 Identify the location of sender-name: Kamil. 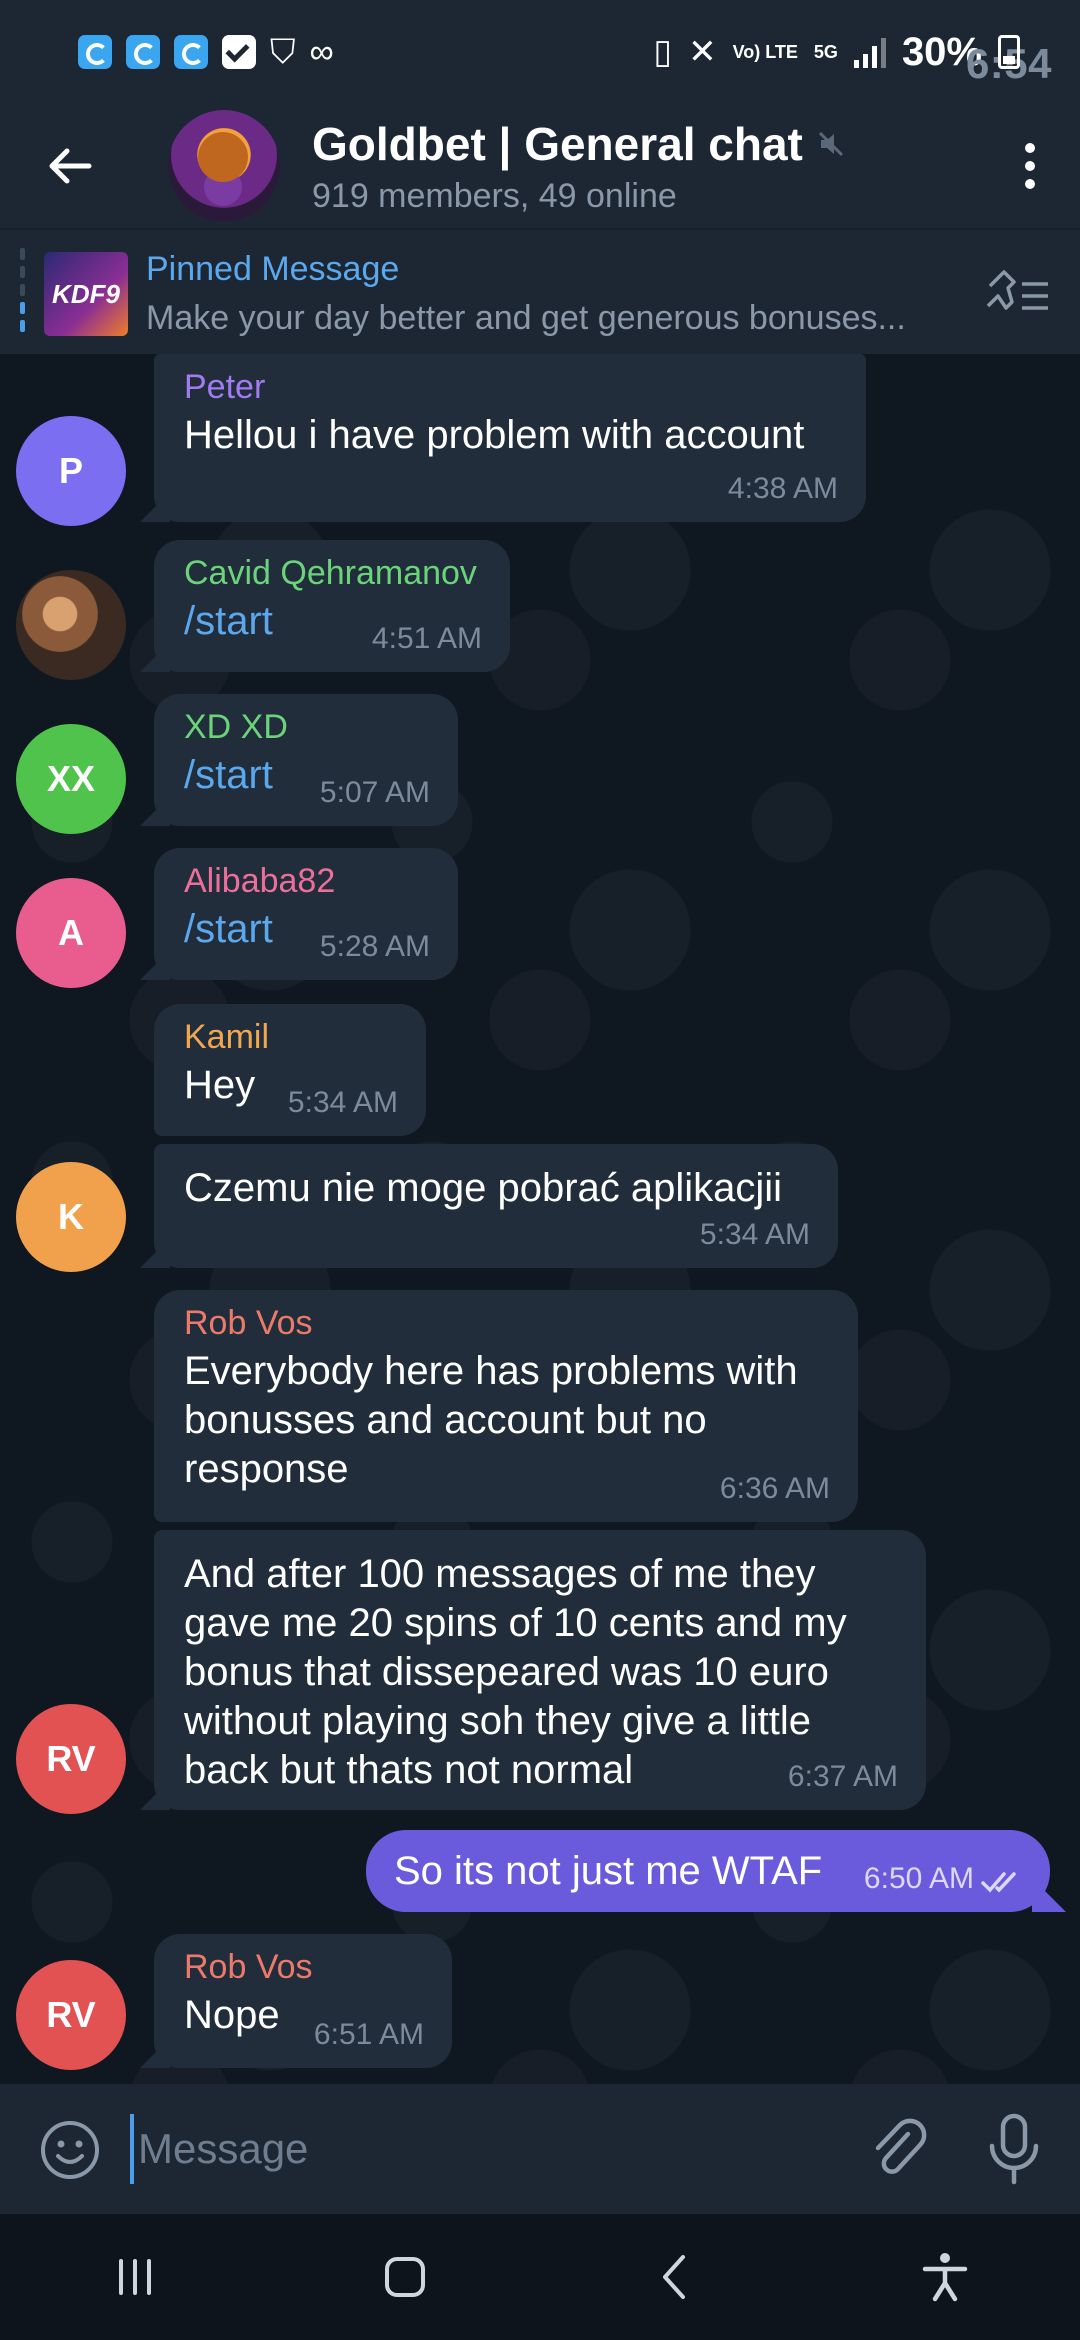
(290, 1037).